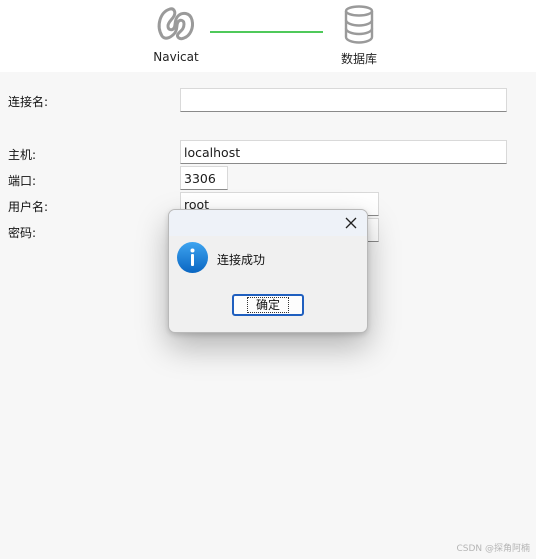  I want to click on connection-name-label: 连接名:, so click(28, 102).